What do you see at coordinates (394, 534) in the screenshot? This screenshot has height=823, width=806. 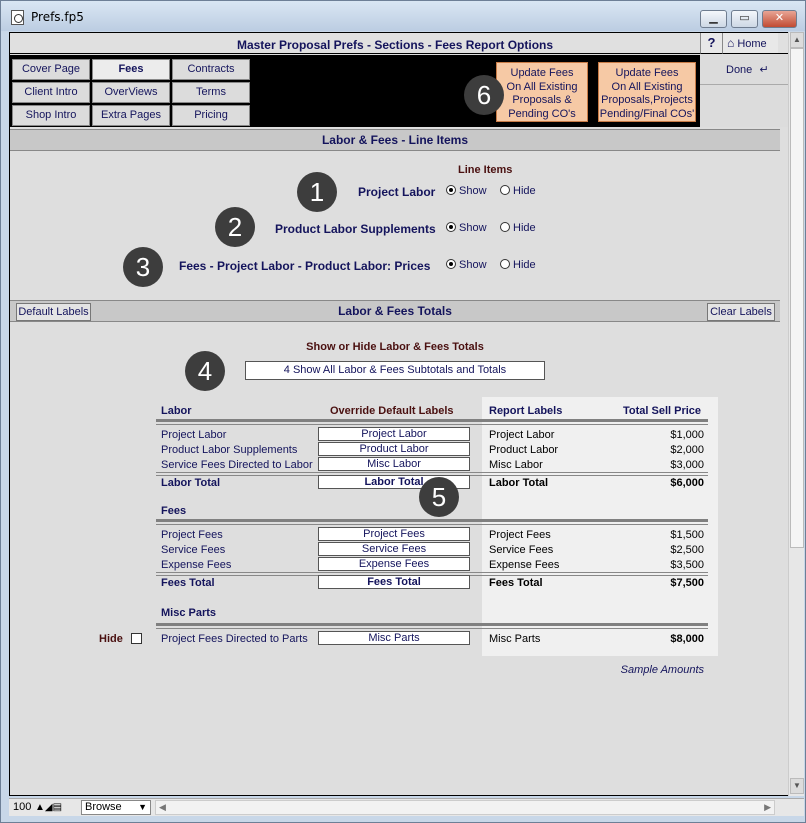 I see `override-project-fees-field: Project Fees` at bounding box center [394, 534].